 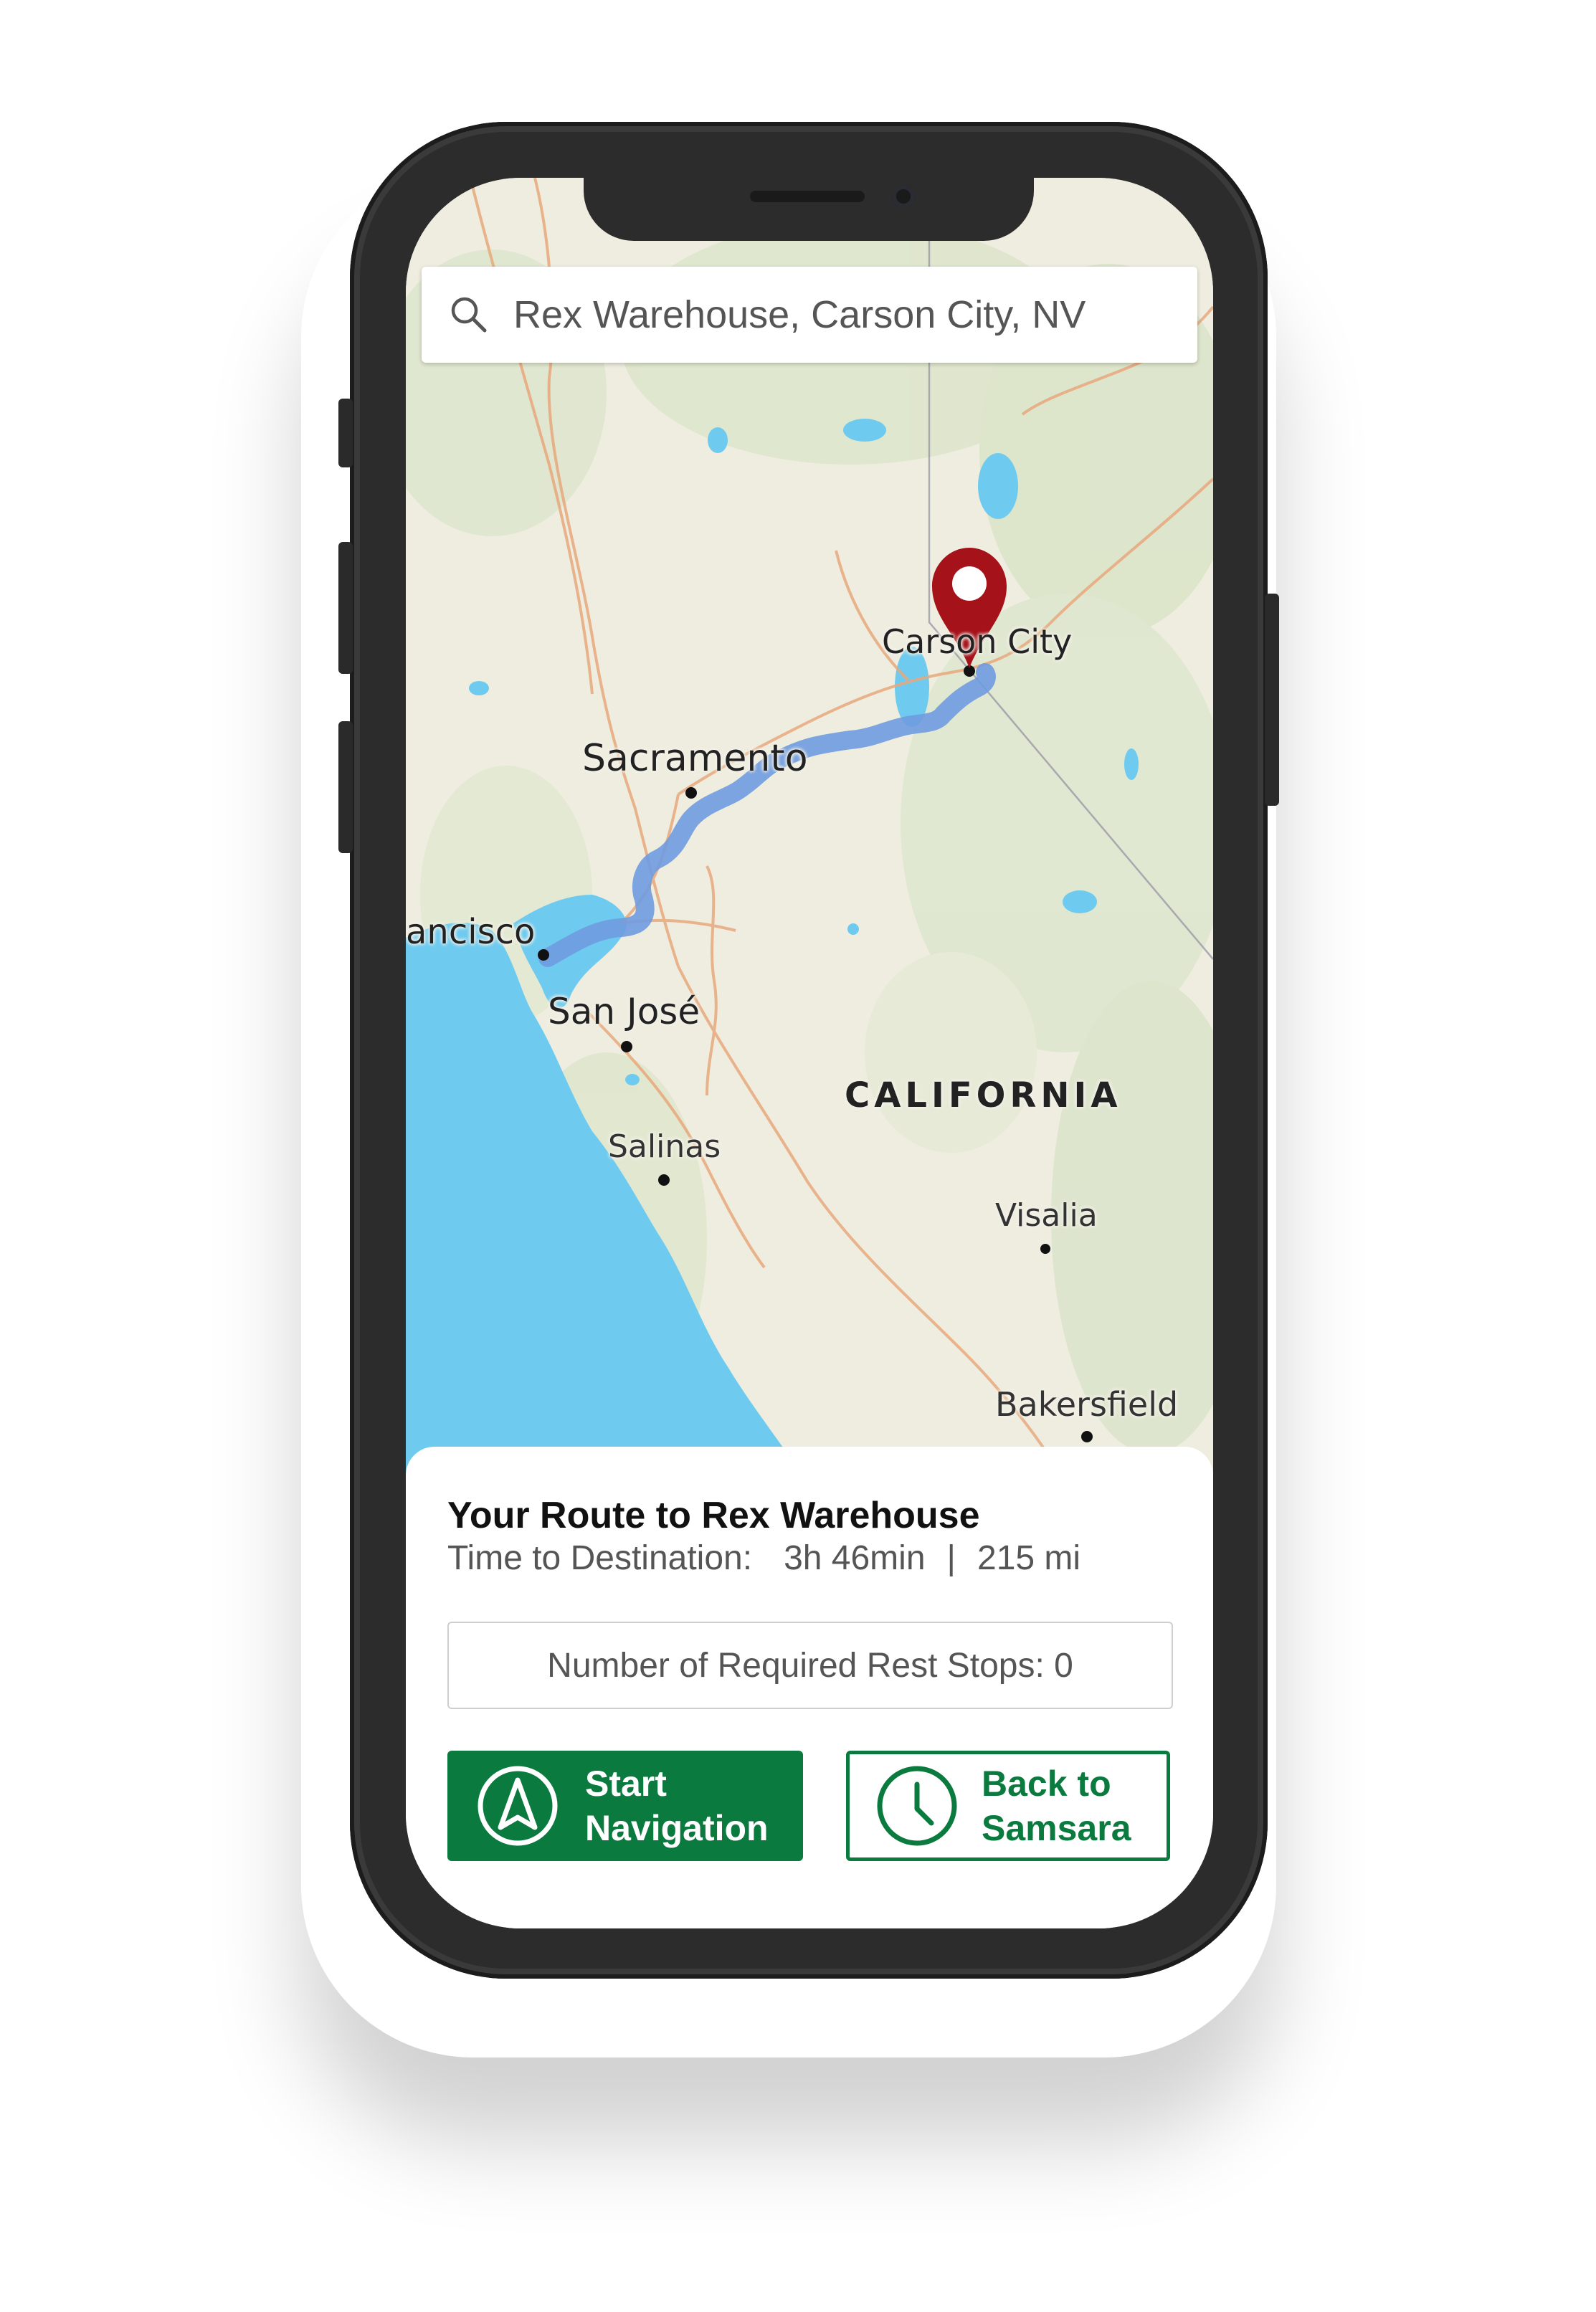 What do you see at coordinates (1029, 1558) in the screenshot?
I see `route-distance: 215 mi` at bounding box center [1029, 1558].